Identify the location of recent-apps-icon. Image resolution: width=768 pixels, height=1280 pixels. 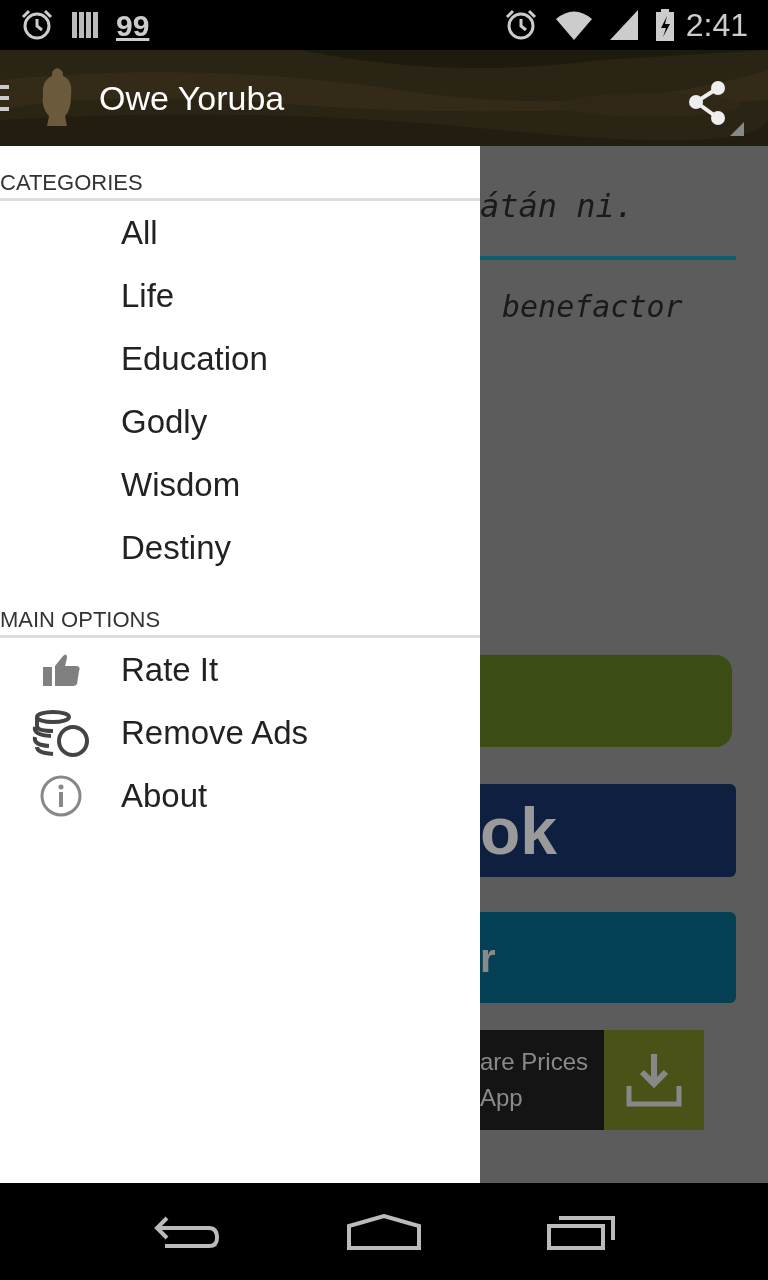
(581, 1231).